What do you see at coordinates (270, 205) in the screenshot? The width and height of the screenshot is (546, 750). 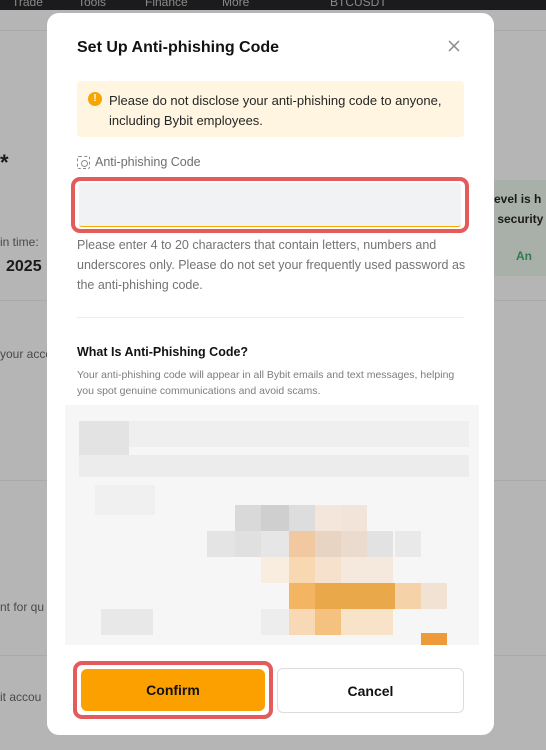 I see `anti-phishing-code-input` at bounding box center [270, 205].